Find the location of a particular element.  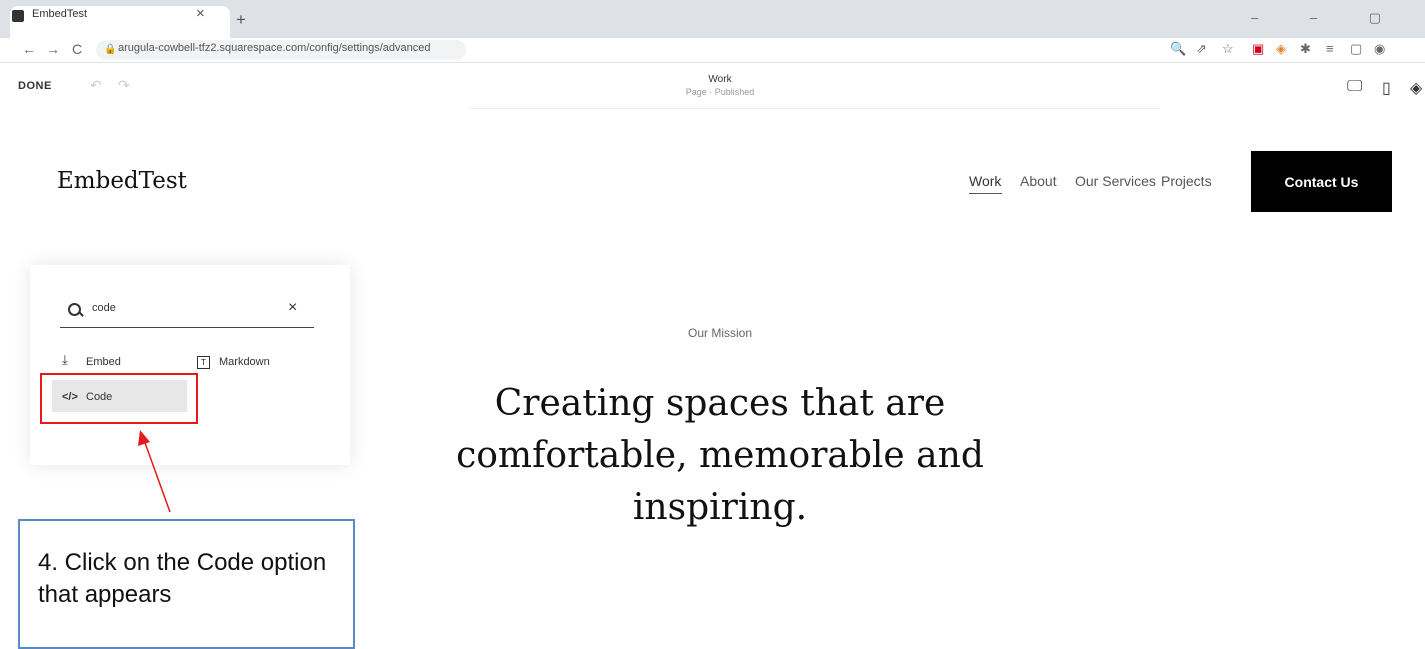

nav-about: About is located at coordinates (1038, 181).